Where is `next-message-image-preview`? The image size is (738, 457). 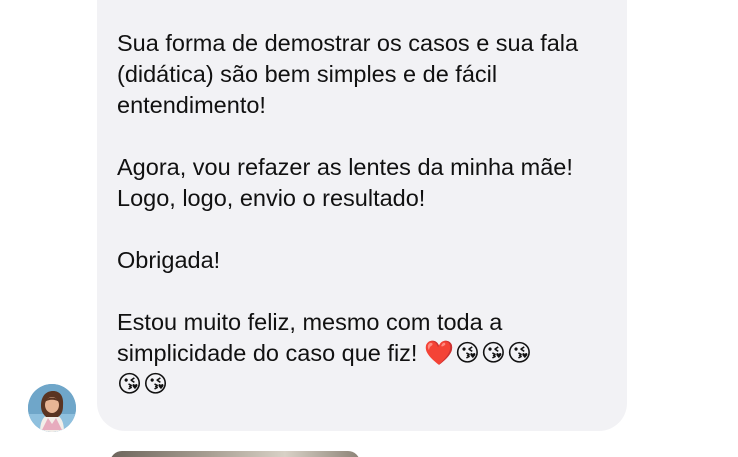 next-message-image-preview is located at coordinates (235, 454).